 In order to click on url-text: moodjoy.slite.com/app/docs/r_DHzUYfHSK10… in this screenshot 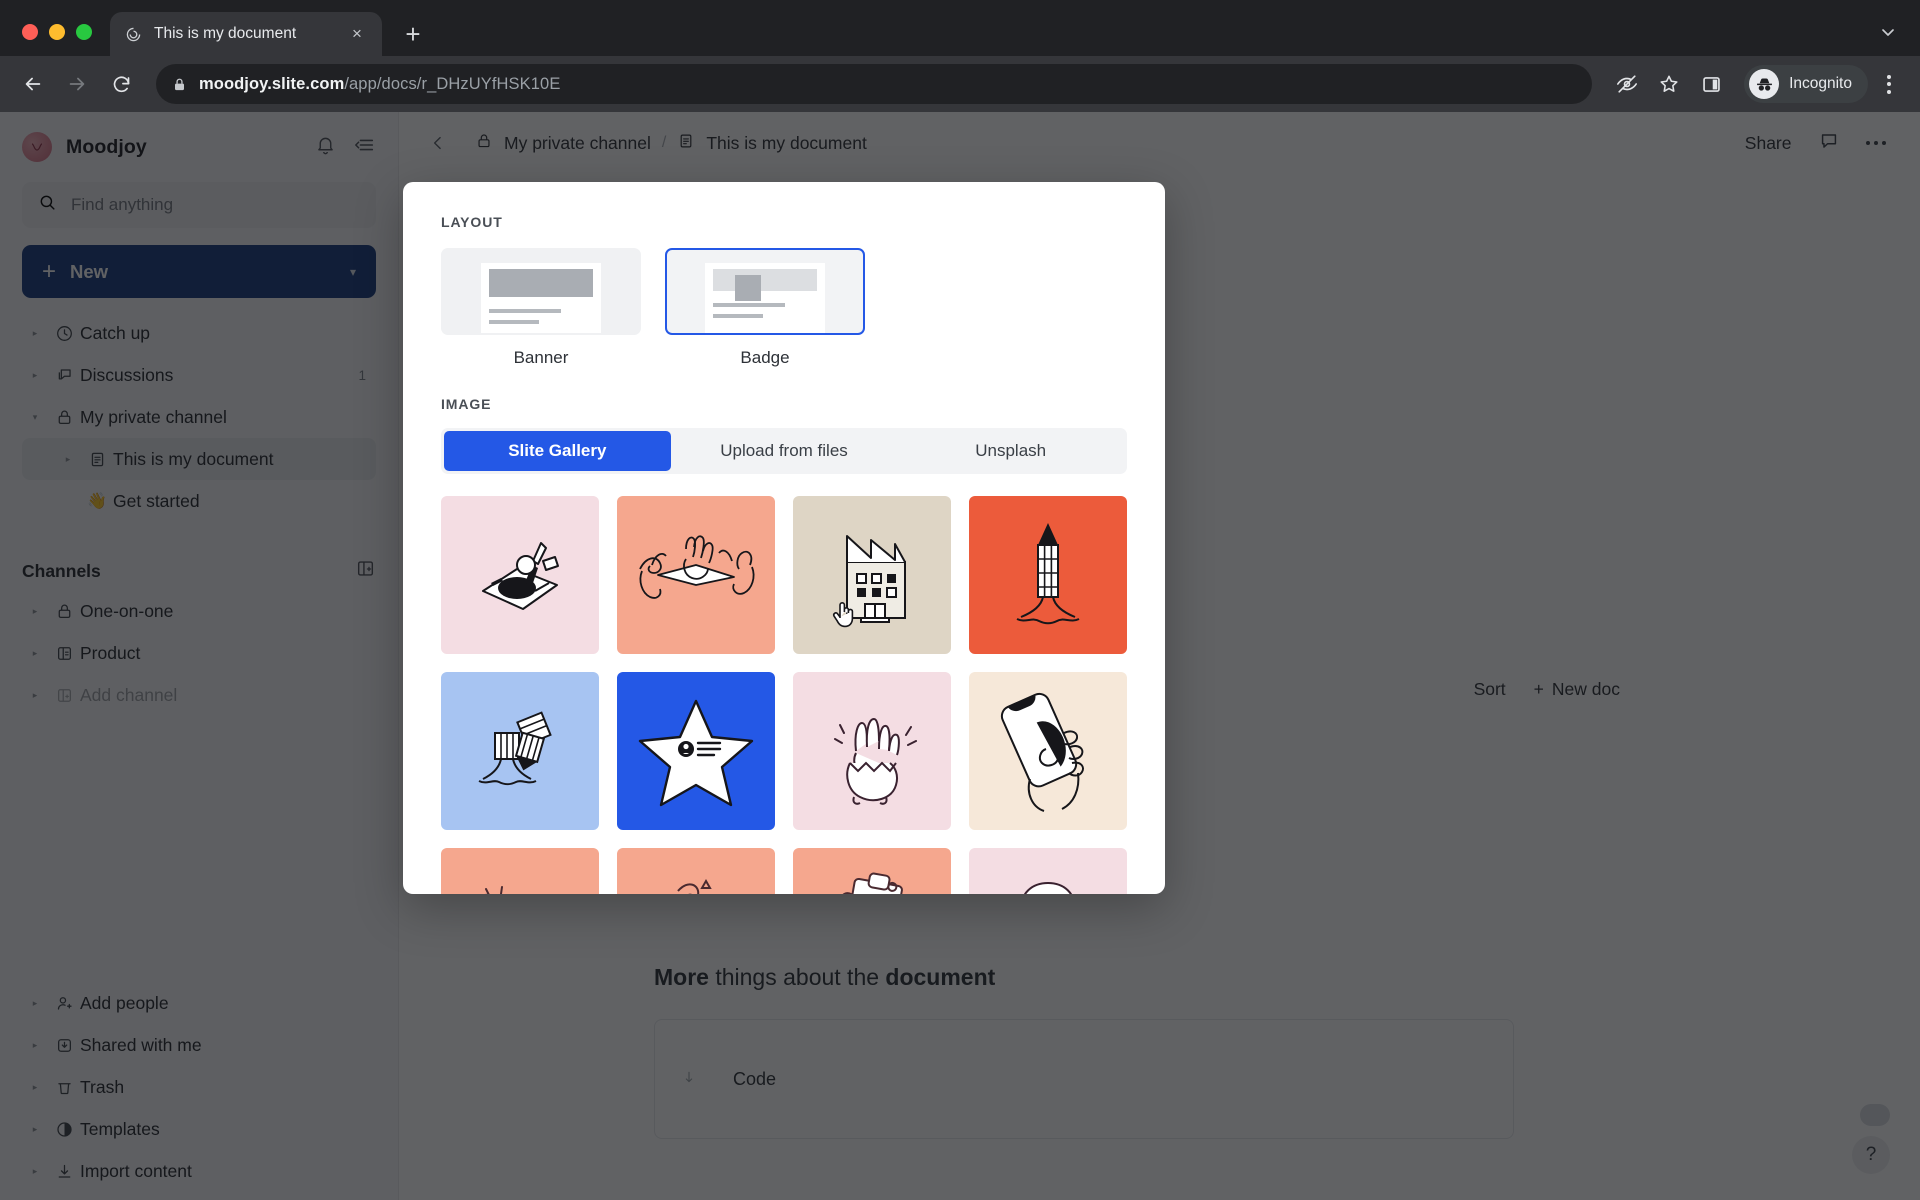, I will do `click(379, 84)`.